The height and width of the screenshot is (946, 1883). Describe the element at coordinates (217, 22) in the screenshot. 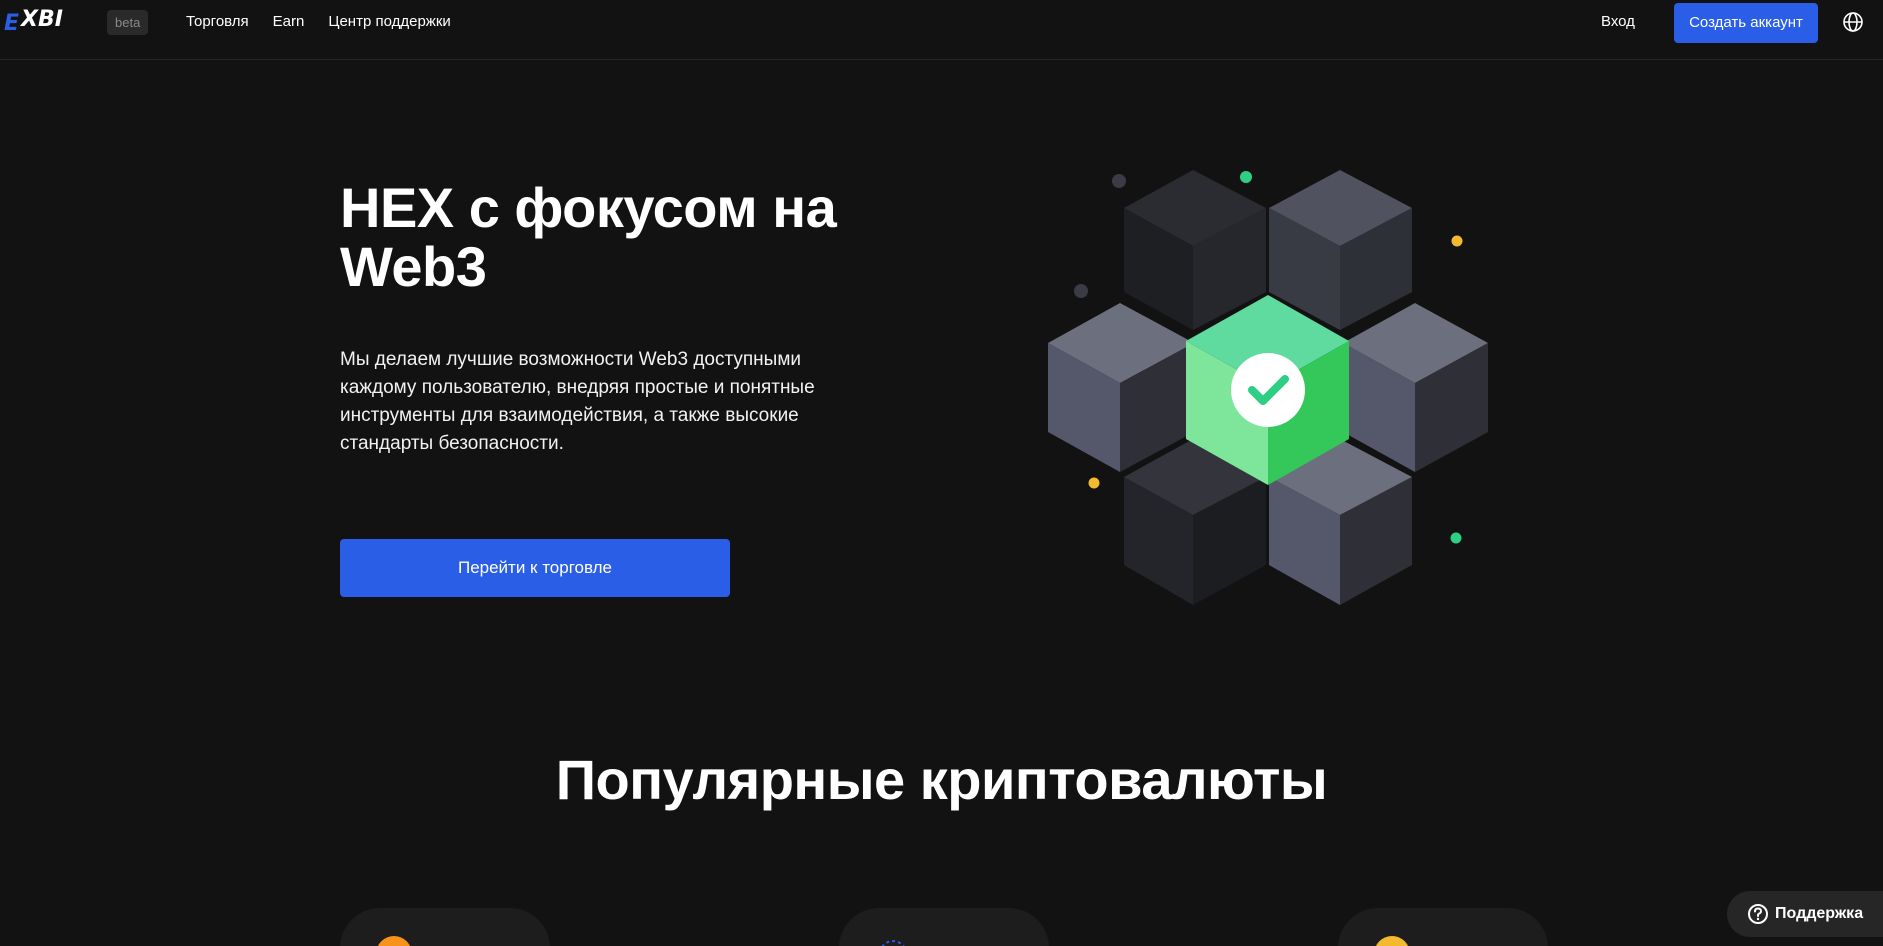

I see `nav-item-trading: Торговля` at that location.